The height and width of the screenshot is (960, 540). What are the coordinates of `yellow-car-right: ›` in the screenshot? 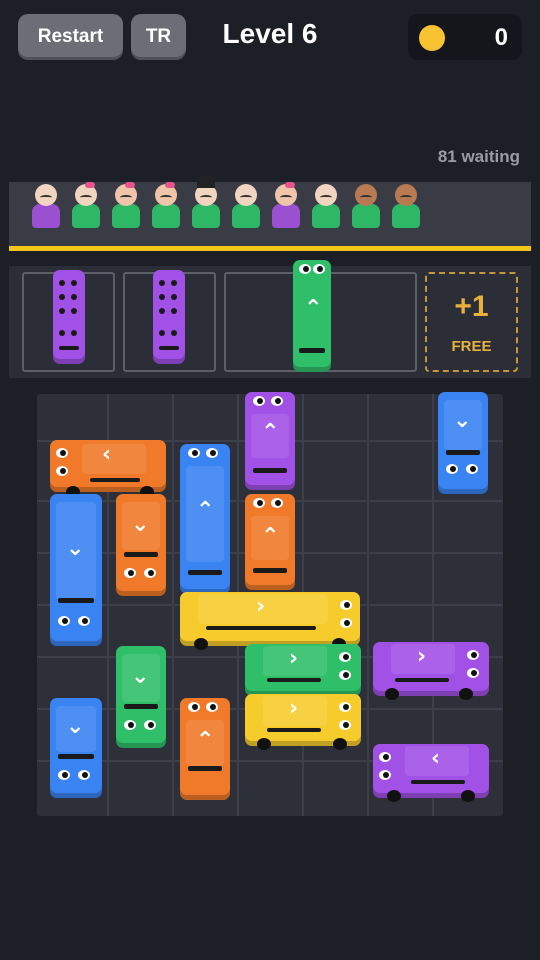 It's located at (303, 722).